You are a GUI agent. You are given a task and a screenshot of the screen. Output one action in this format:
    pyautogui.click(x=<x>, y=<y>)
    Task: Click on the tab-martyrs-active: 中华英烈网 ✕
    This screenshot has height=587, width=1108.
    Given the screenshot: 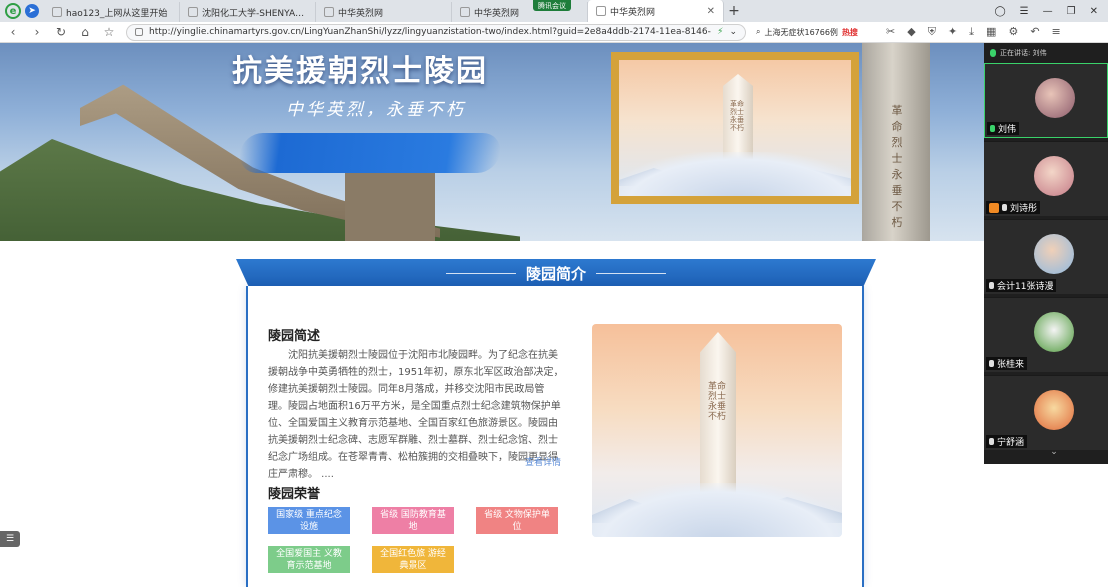 What is the action you would take?
    pyautogui.click(x=656, y=11)
    